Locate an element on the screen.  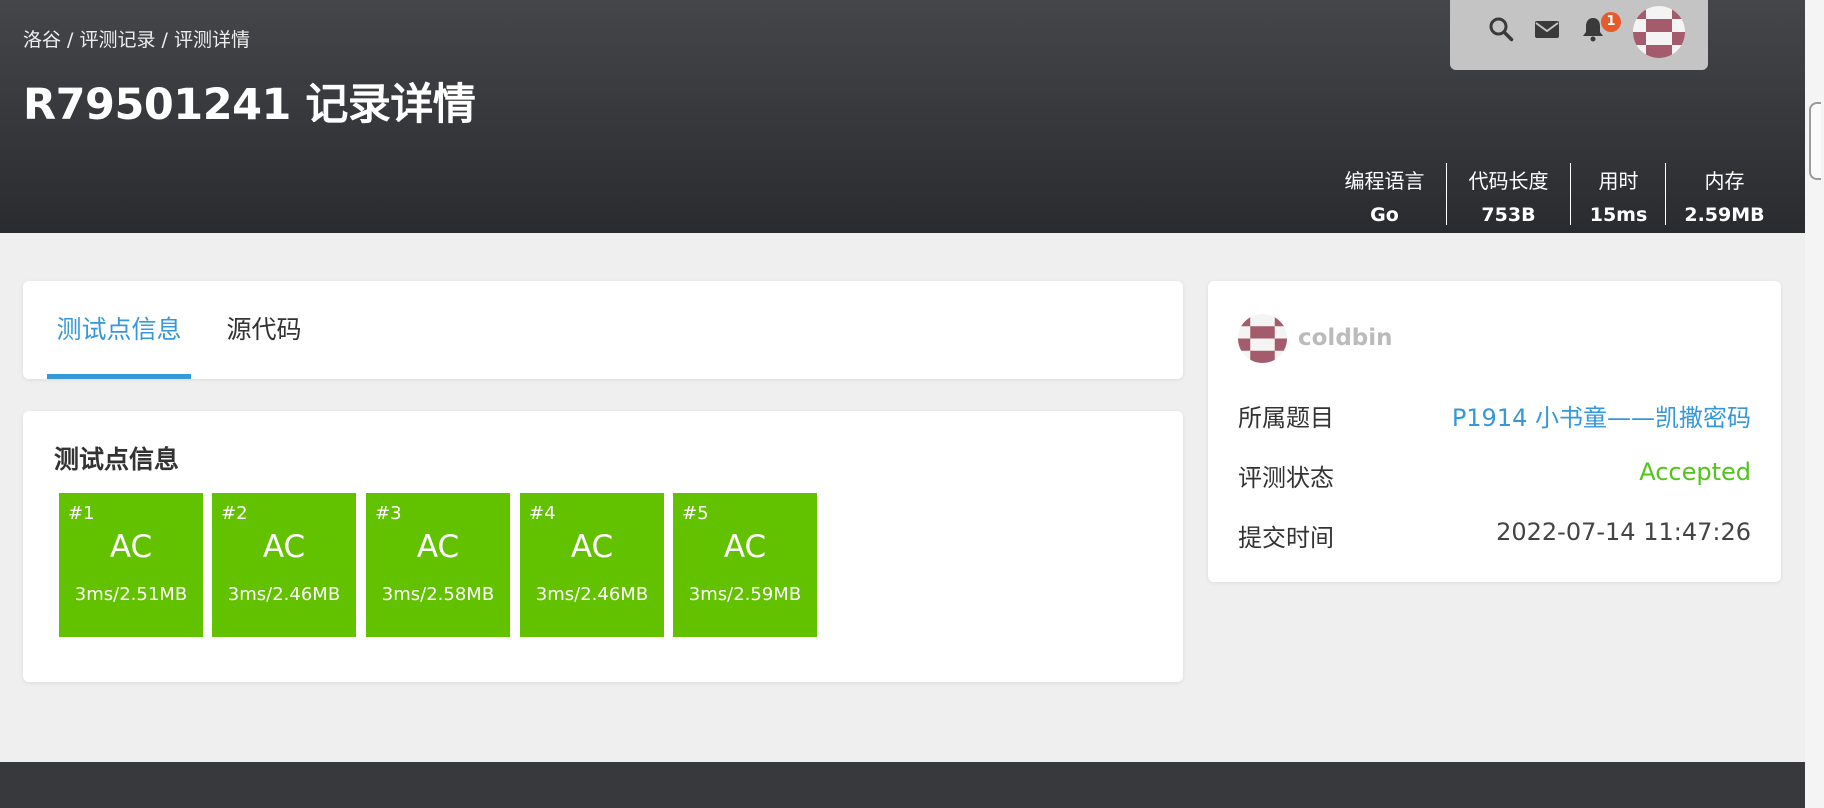
breadcrumb-item-record-detail: 评测详情 is located at coordinates (212, 40).